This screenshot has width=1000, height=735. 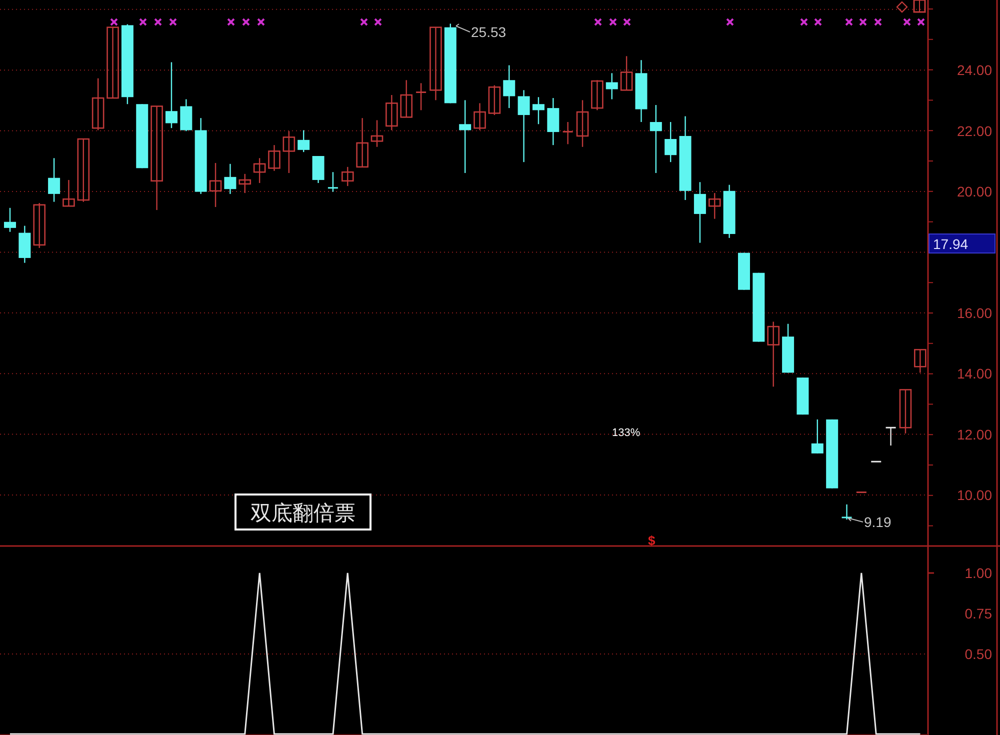 What do you see at coordinates (902, 7) in the screenshot?
I see `diamond-icon` at bounding box center [902, 7].